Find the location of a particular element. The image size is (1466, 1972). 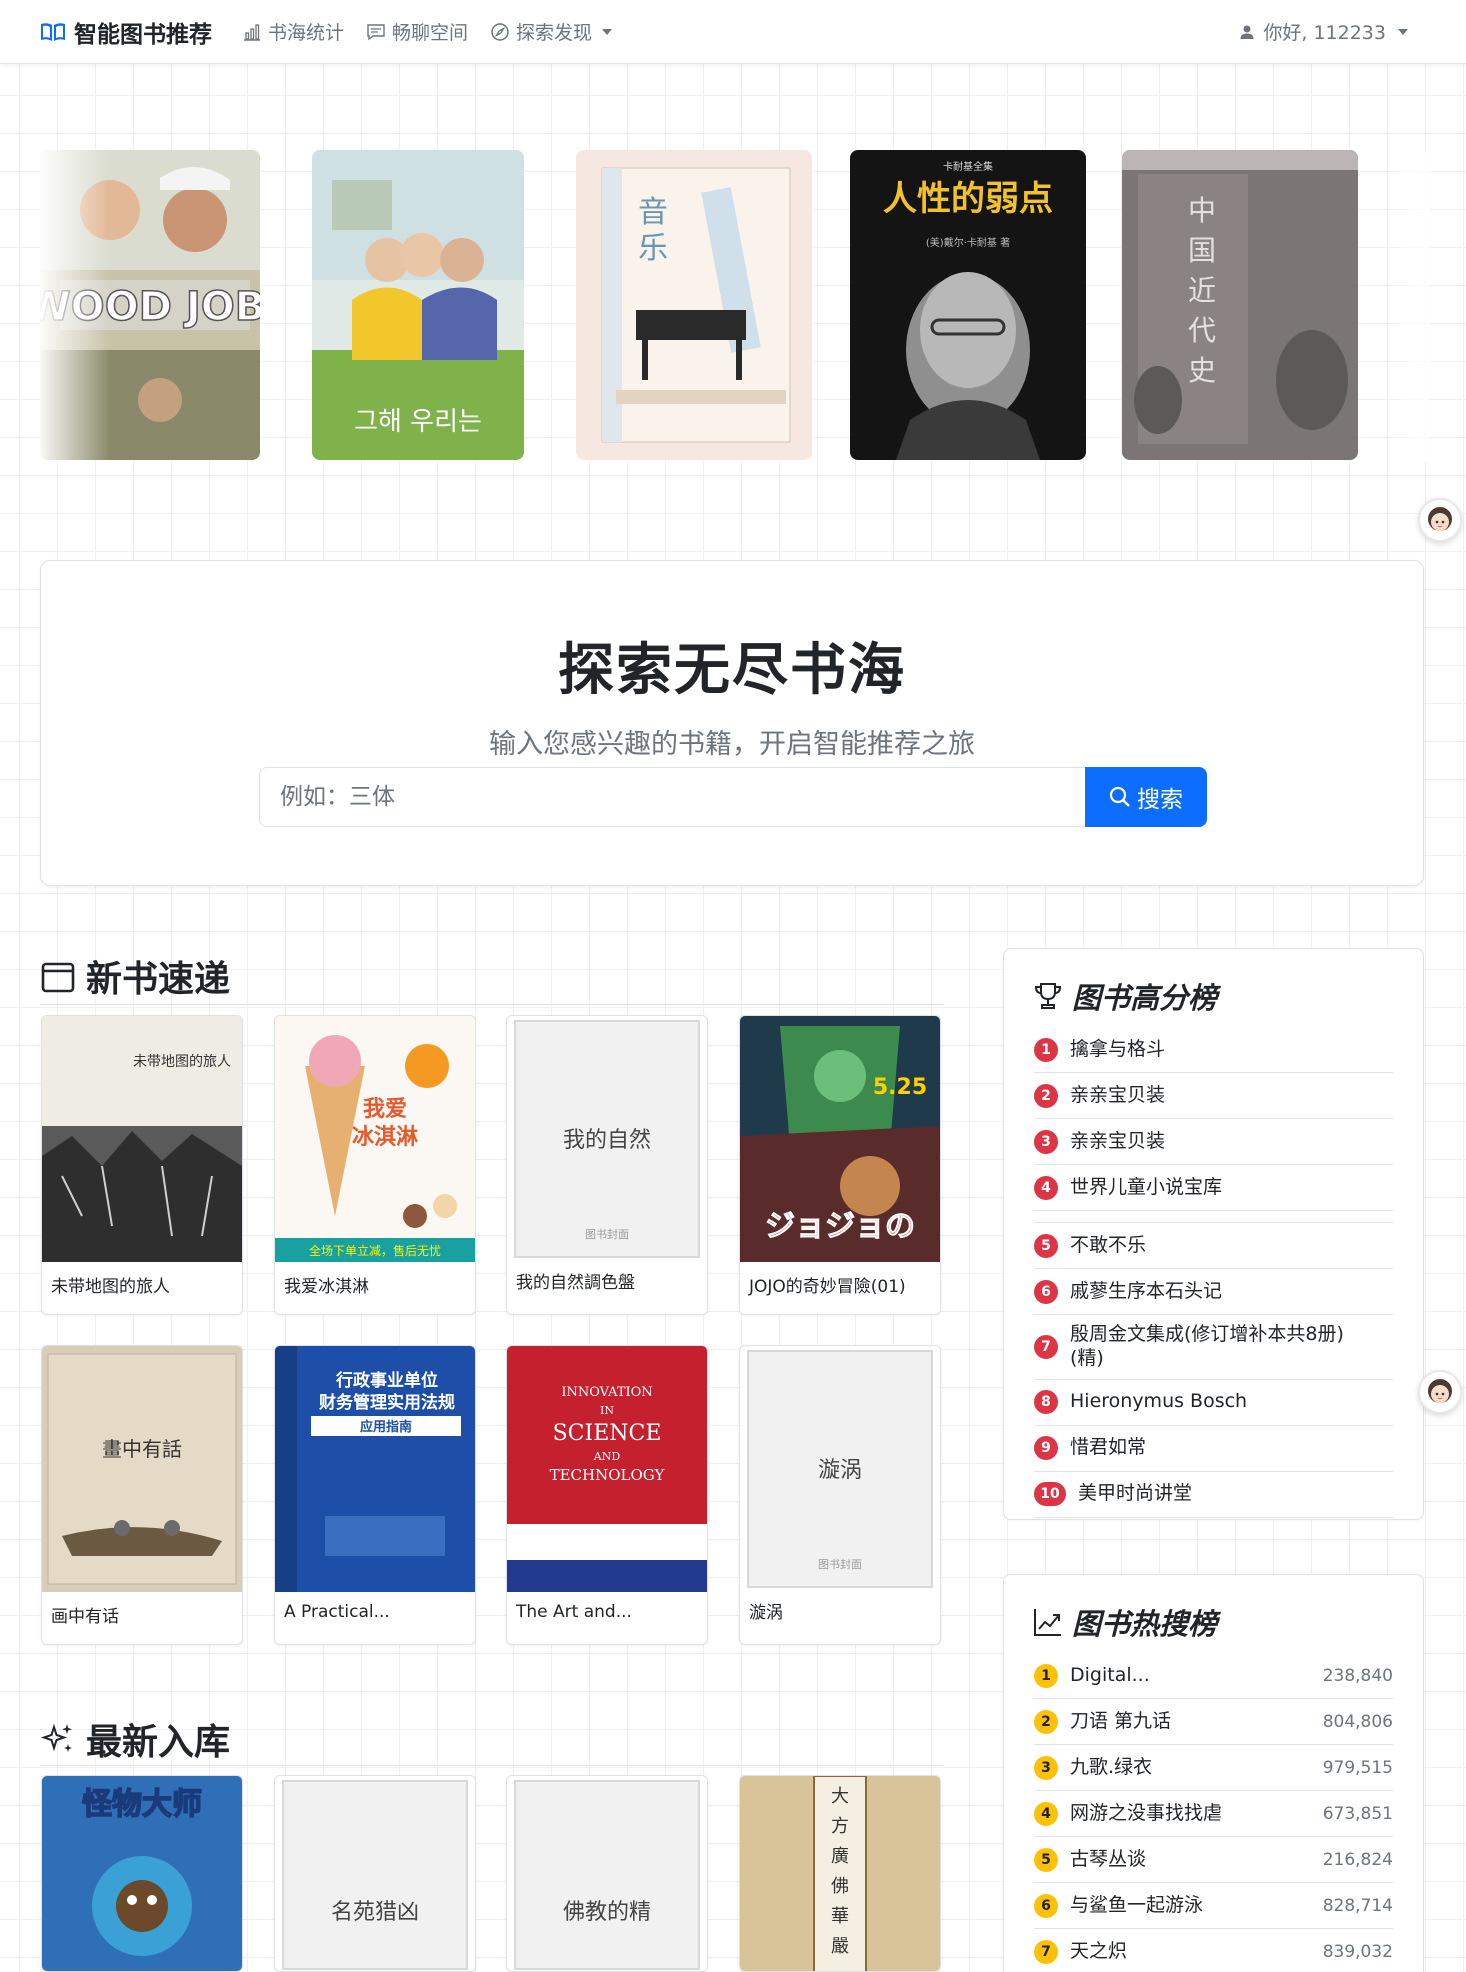

book-cover: 大 方 廣 佛 華 嚴 is located at coordinates (840, 1873).